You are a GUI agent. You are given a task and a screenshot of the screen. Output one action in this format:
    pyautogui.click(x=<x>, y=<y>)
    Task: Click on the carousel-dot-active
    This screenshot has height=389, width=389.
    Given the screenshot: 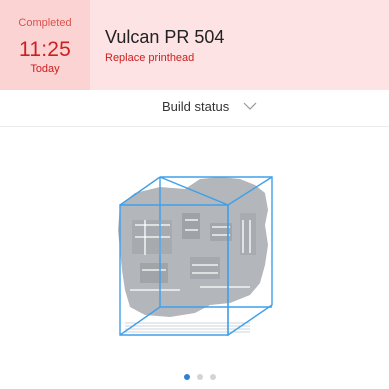 What is the action you would take?
    pyautogui.click(x=187, y=377)
    